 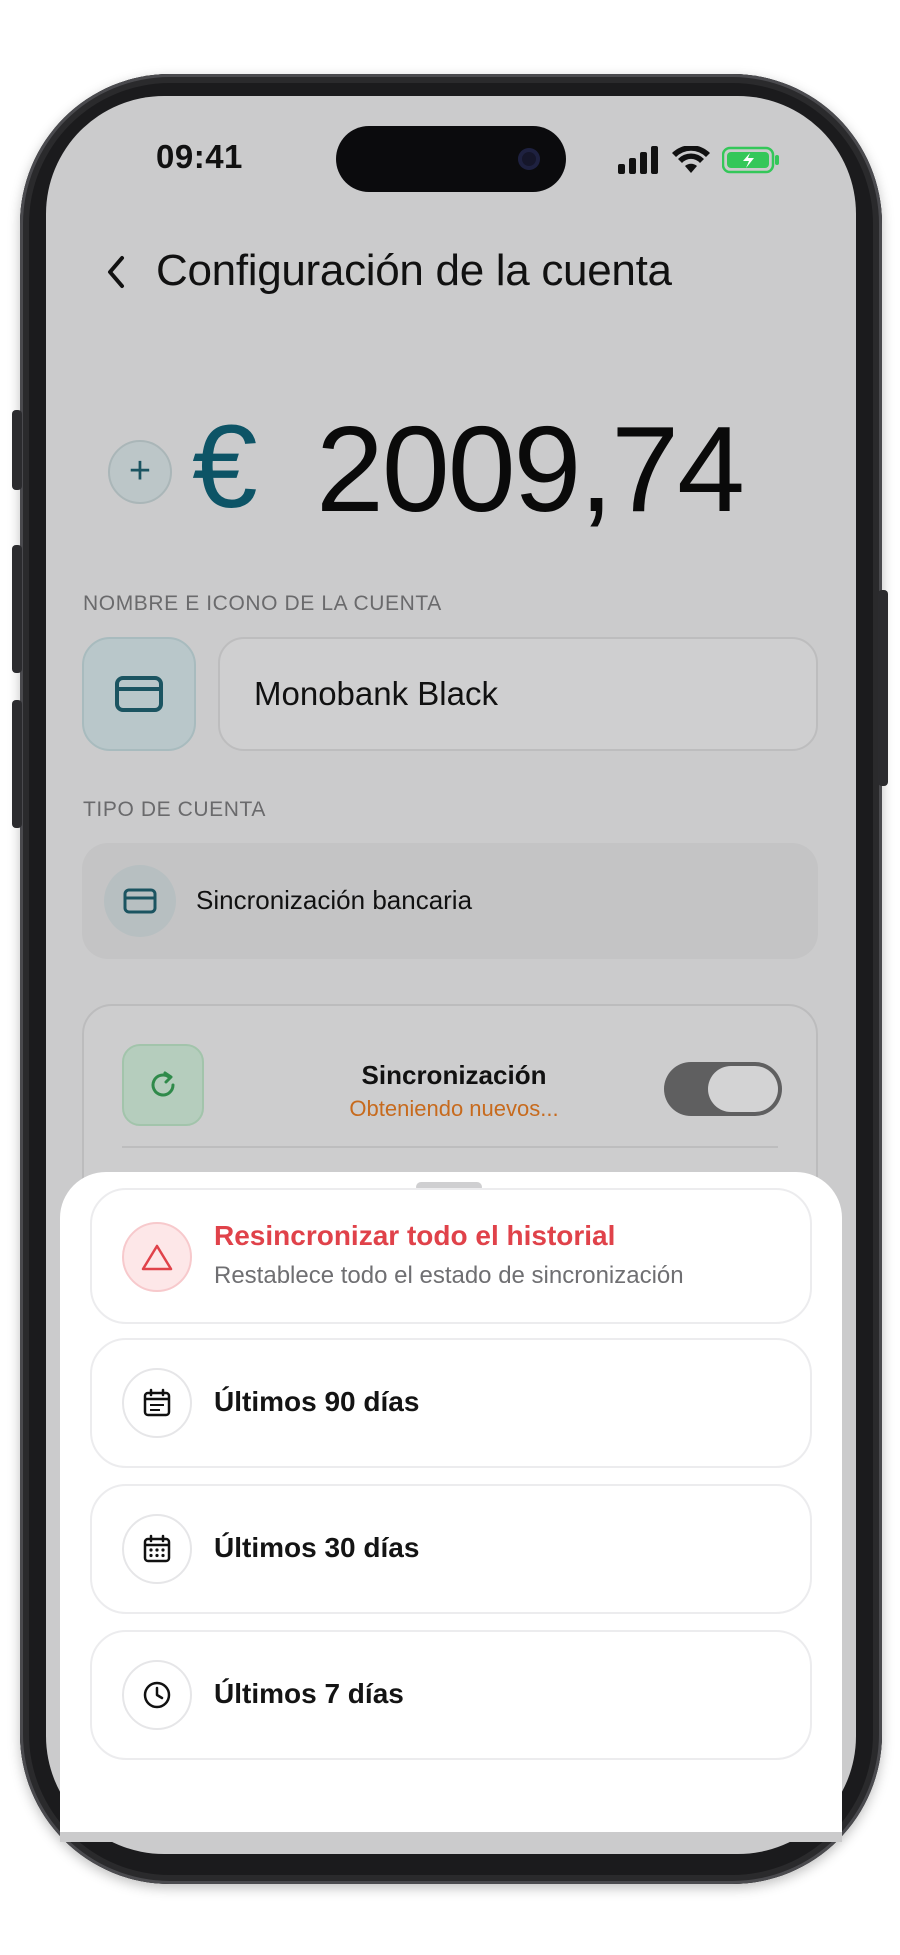 What do you see at coordinates (750, 160) in the screenshot?
I see `battery-icon` at bounding box center [750, 160].